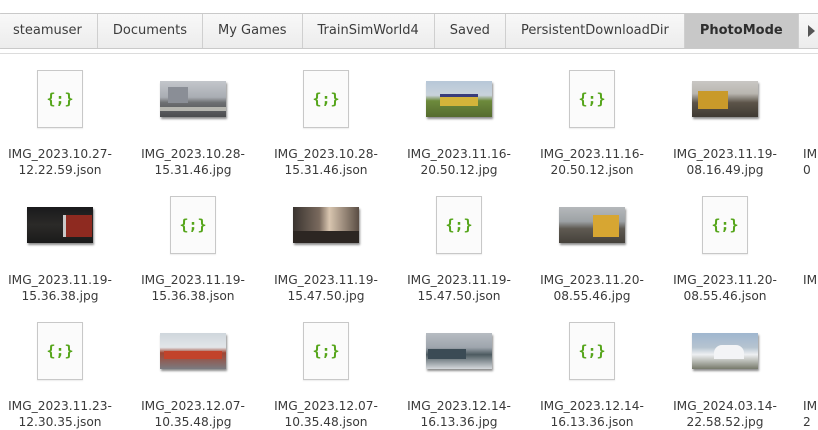  What do you see at coordinates (193, 414) in the screenshot?
I see `file-name: IMG_2023.12.07- 10.35.48.jpg` at bounding box center [193, 414].